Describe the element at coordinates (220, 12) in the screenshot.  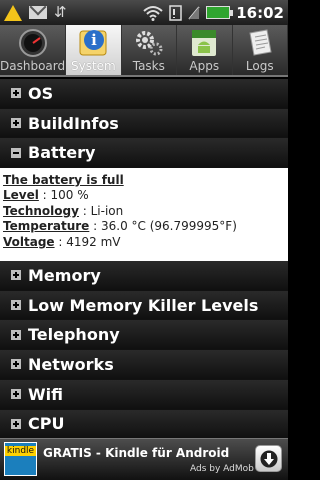
I see `battery-icon` at that location.